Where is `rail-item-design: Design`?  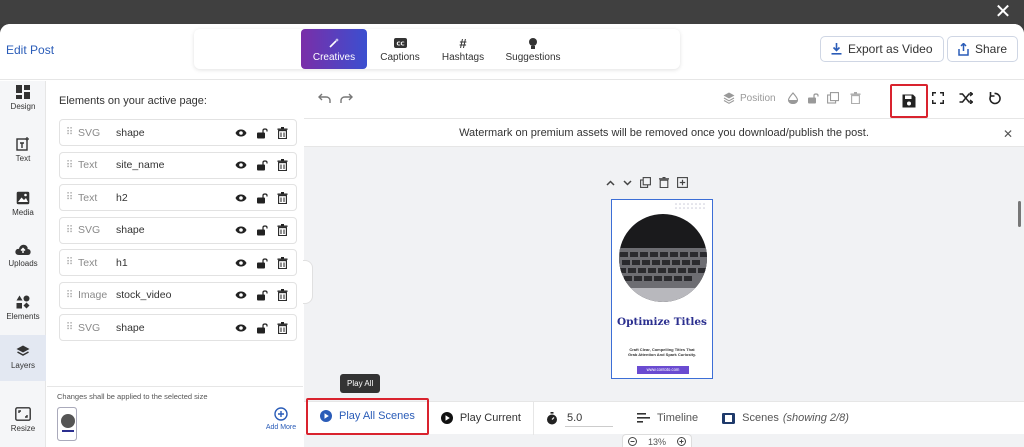
rail-item-design: Design is located at coordinates (23, 105).